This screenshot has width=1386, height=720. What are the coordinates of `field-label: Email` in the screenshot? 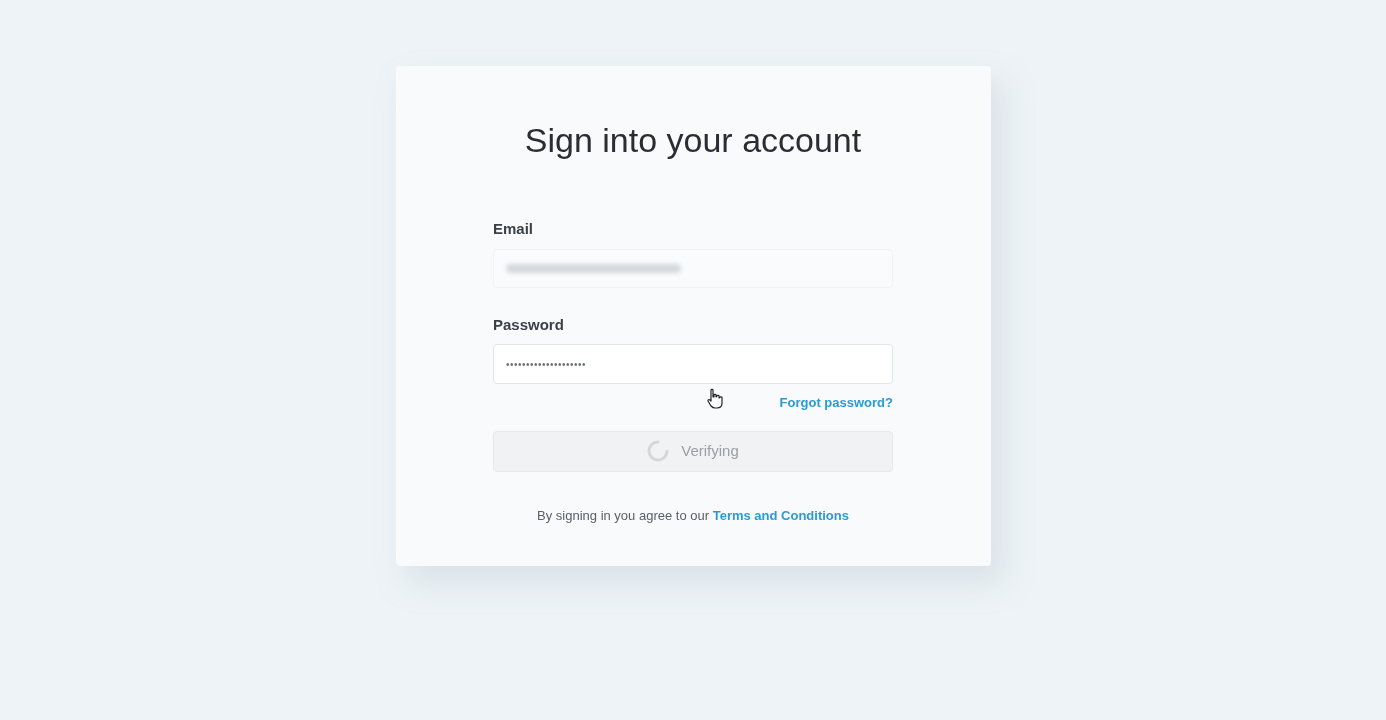 It's located at (513, 229).